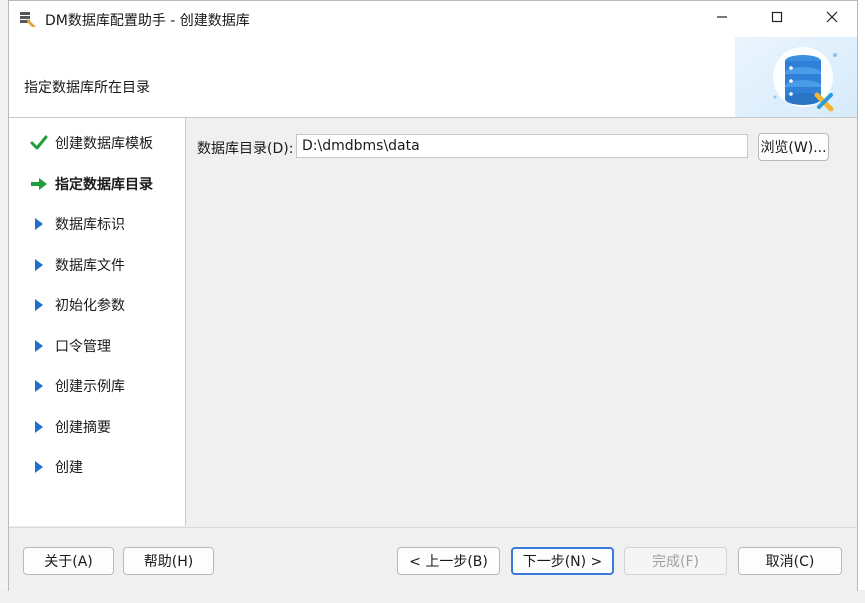 The width and height of the screenshot is (865, 603). I want to click on step-database-identity: 数据库标识, so click(77, 224).